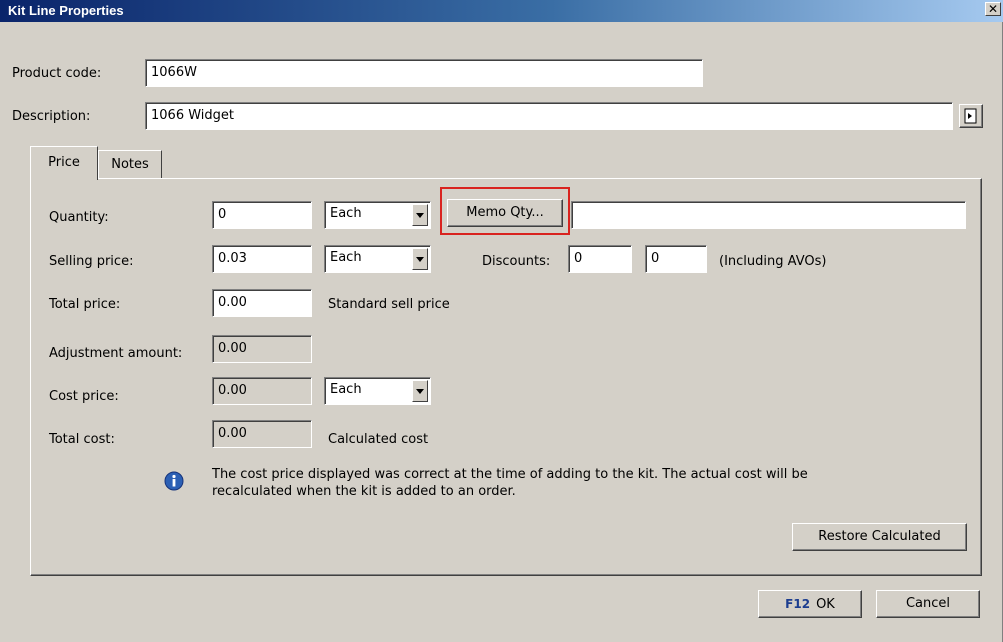 The image size is (1003, 642). I want to click on selling-price-field: 0.03, so click(262, 259).